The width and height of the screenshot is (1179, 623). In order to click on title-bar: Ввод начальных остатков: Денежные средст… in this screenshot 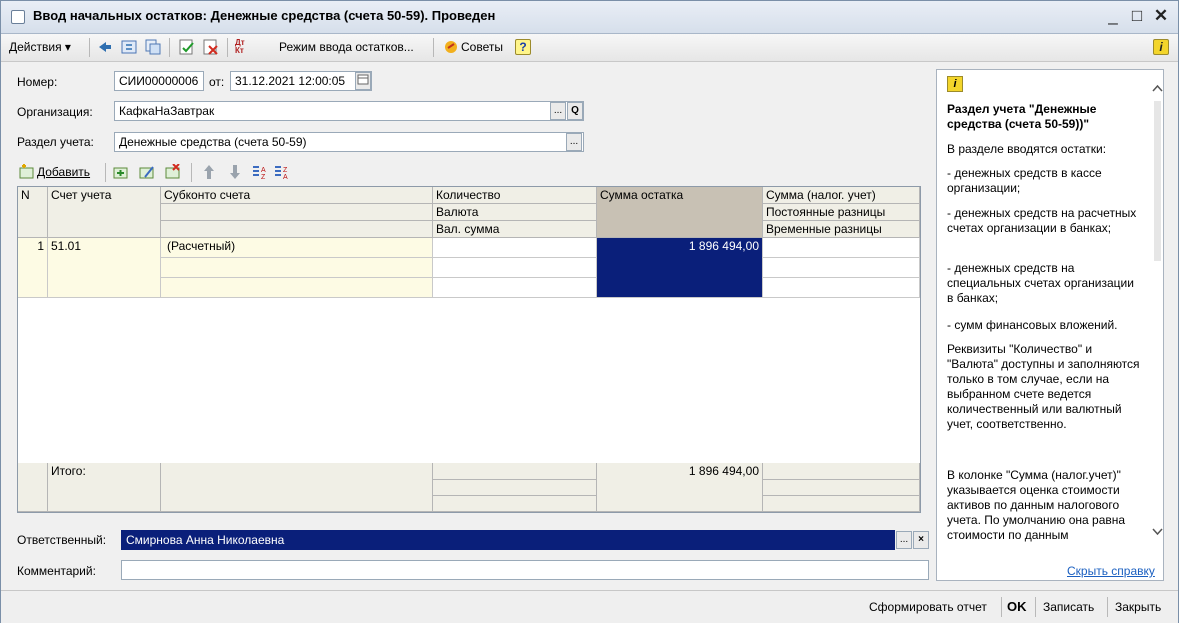, I will do `click(589, 17)`.